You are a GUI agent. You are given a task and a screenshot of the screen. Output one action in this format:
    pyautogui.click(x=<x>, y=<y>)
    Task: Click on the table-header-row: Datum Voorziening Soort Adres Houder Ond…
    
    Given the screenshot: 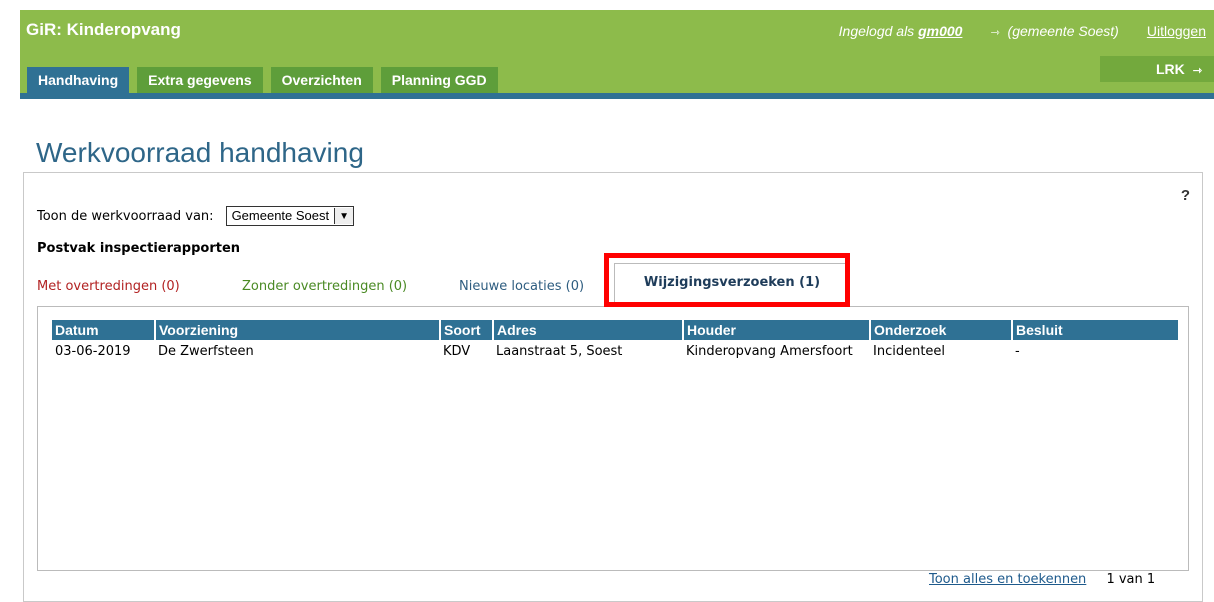 What is the action you would take?
    pyautogui.click(x=615, y=330)
    